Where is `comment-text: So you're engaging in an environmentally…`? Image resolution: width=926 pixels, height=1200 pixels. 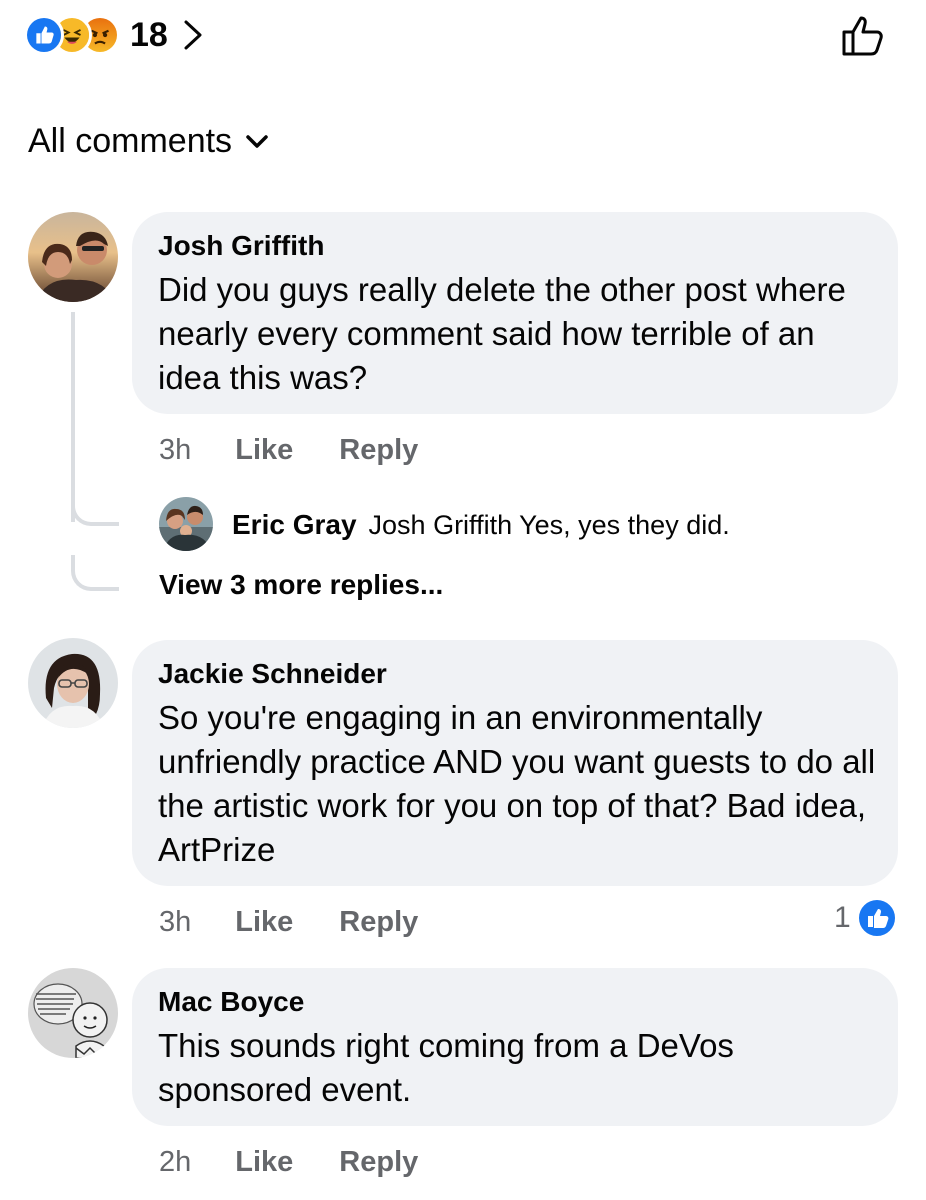 comment-text: So you're engaging in an environmentally… is located at coordinates (517, 783).